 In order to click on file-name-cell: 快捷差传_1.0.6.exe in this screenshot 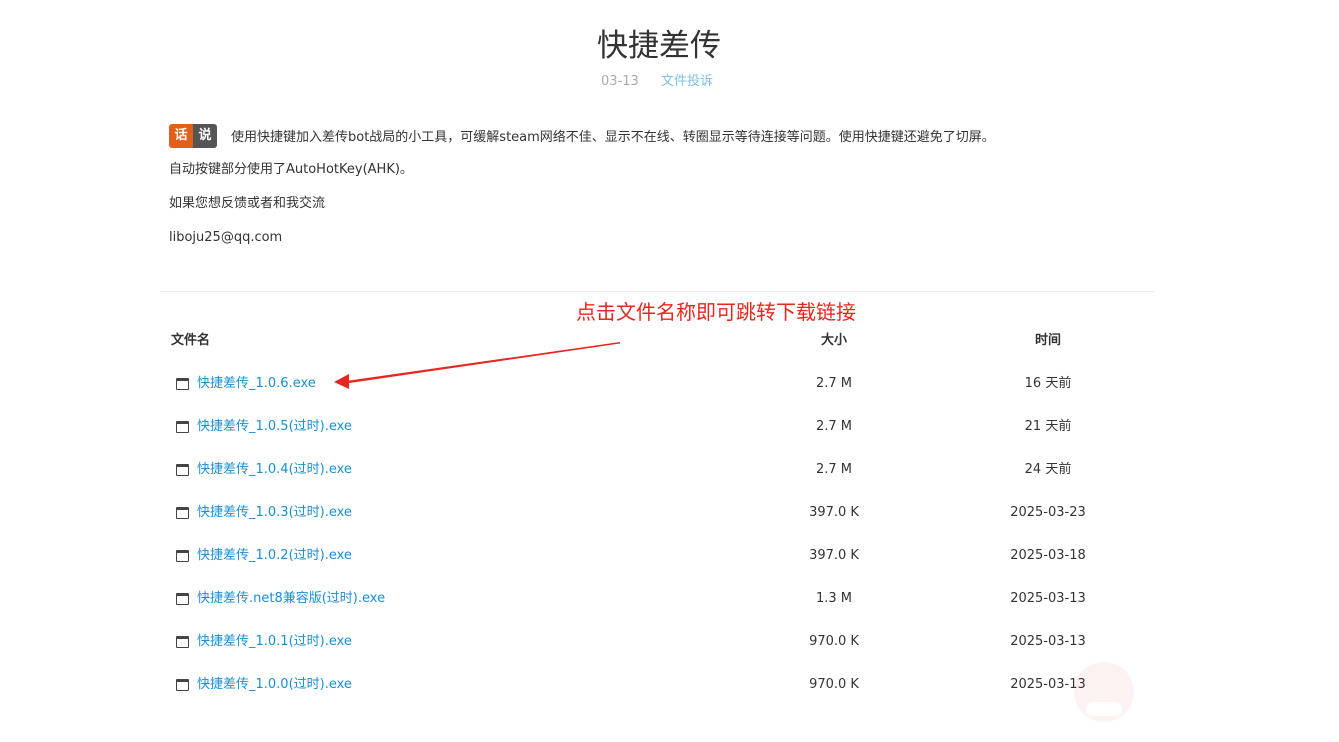, I will do `click(246, 384)`.